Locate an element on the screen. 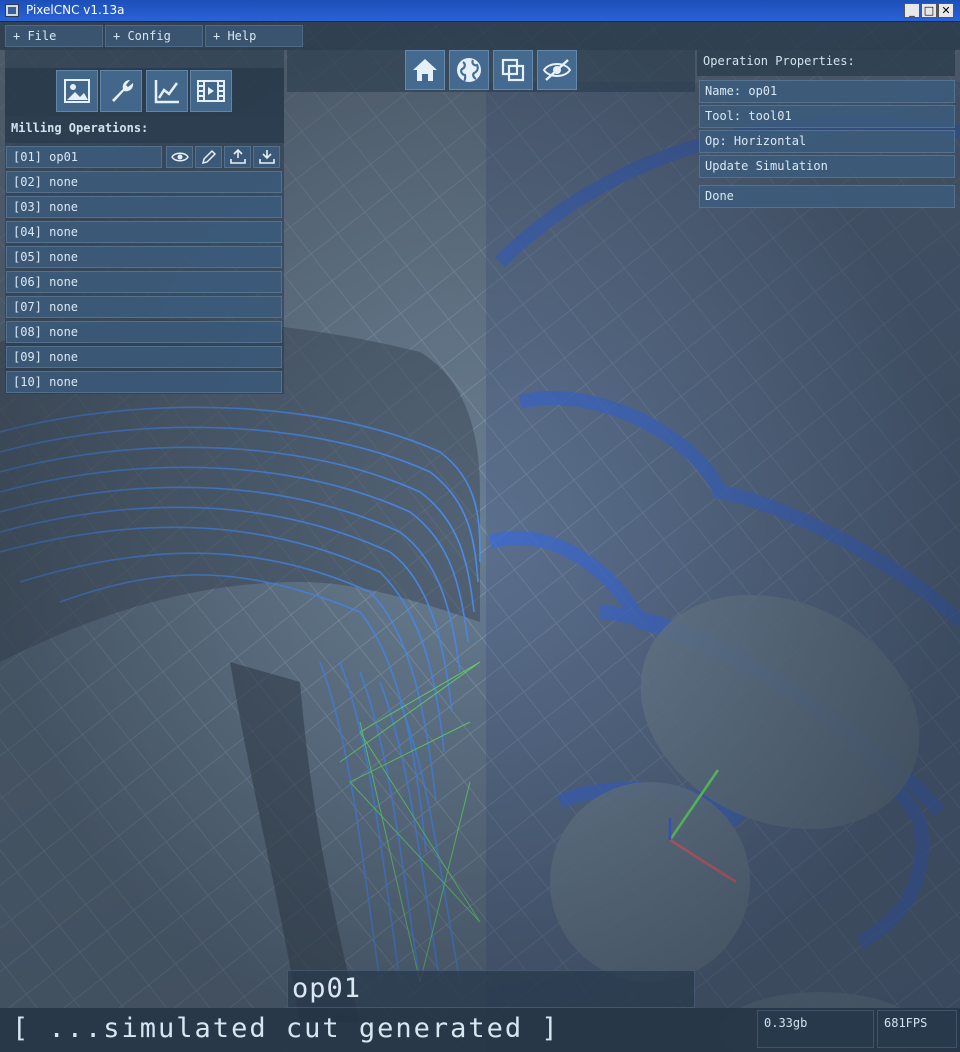  image-icon is located at coordinates (77, 91).